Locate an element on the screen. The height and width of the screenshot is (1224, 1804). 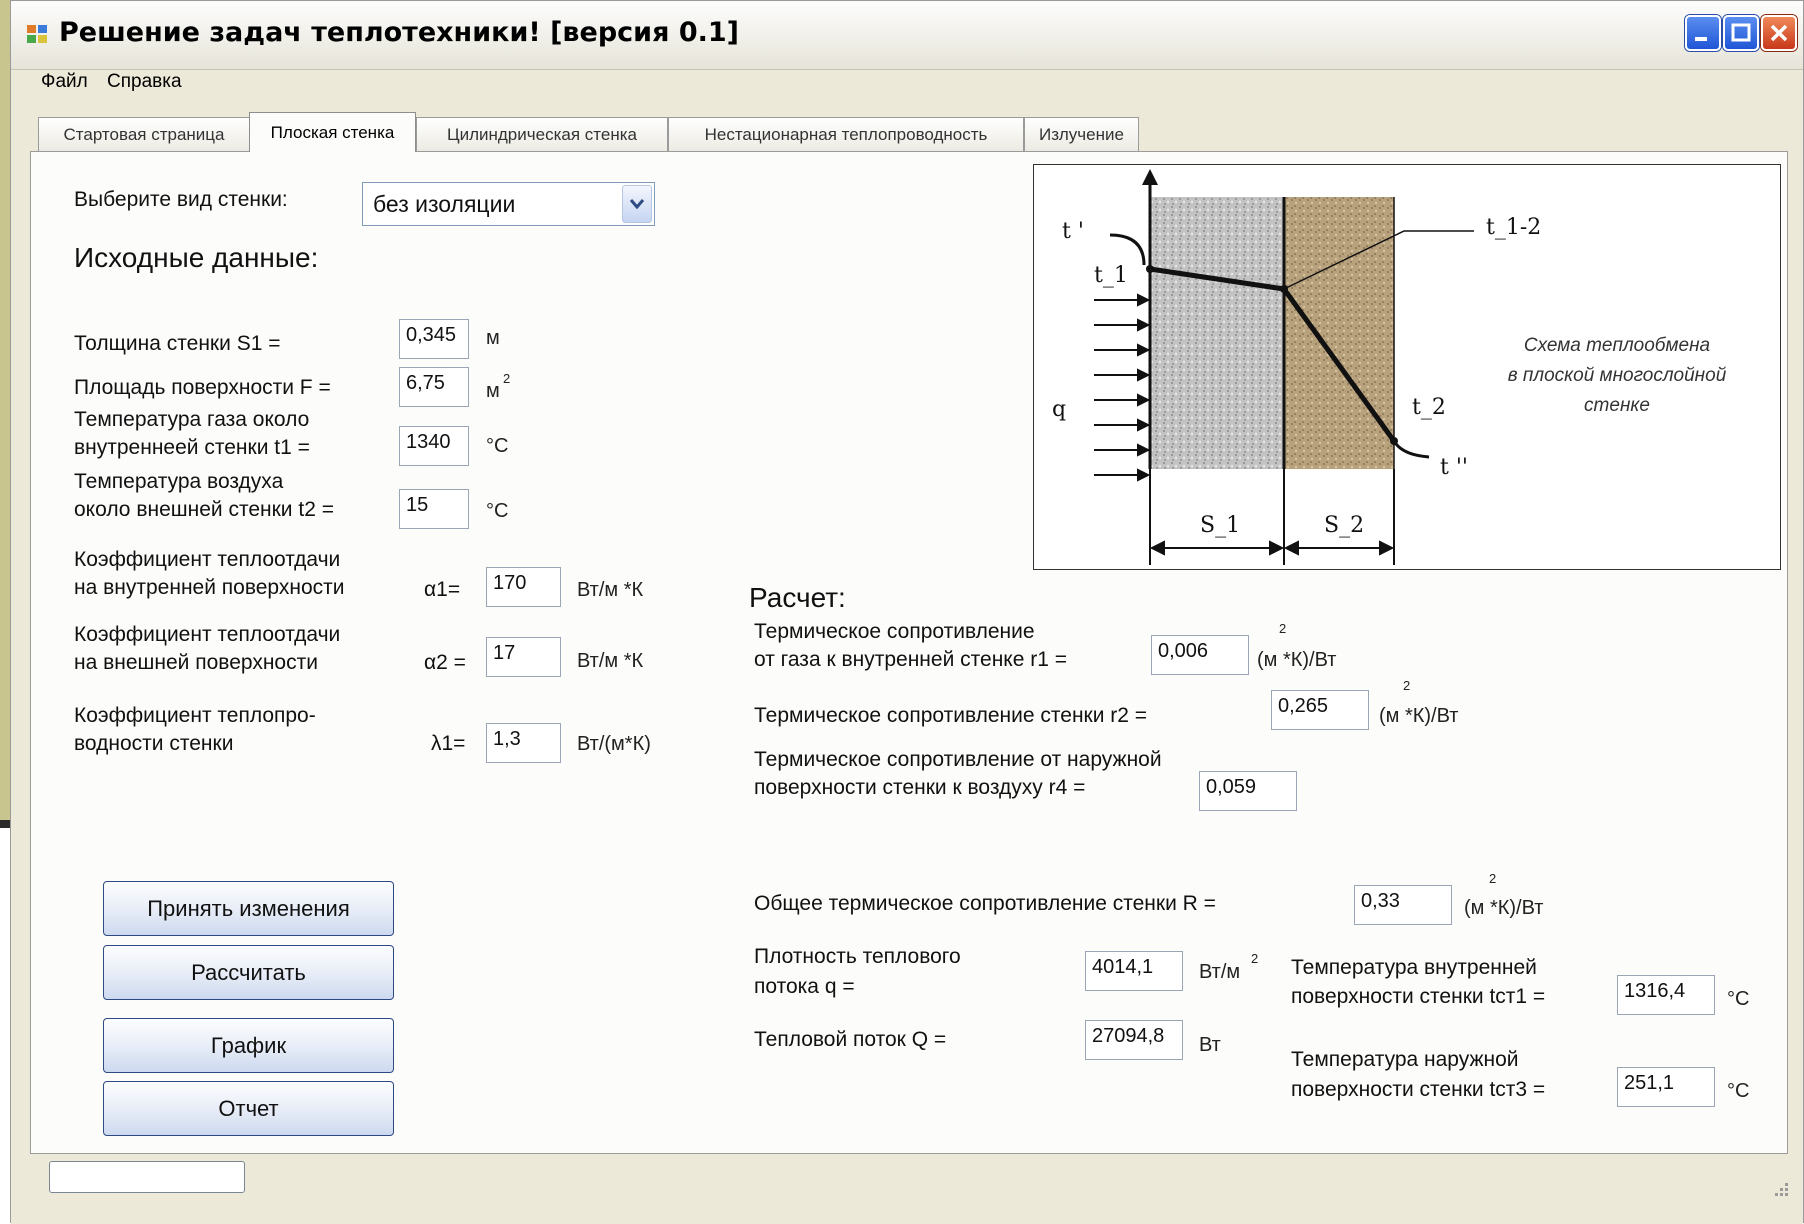
tct1-unit: °С is located at coordinates (1738, 999).